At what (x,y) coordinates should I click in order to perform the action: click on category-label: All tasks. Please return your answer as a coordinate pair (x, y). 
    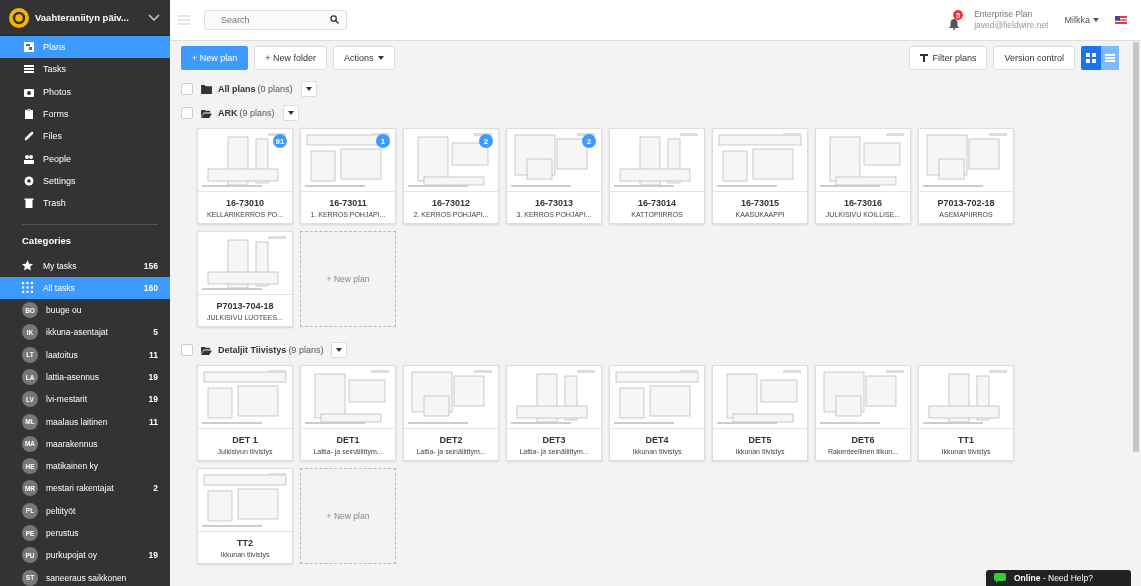
    Looking at the image, I should click on (59, 287).